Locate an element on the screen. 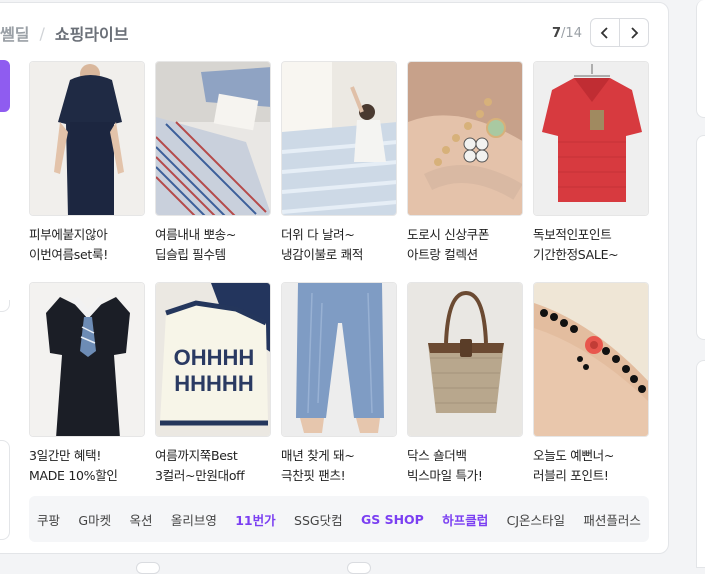 The width and height of the screenshot is (705, 574). left-panel-edge-bottom is located at coordinates (5, 490).